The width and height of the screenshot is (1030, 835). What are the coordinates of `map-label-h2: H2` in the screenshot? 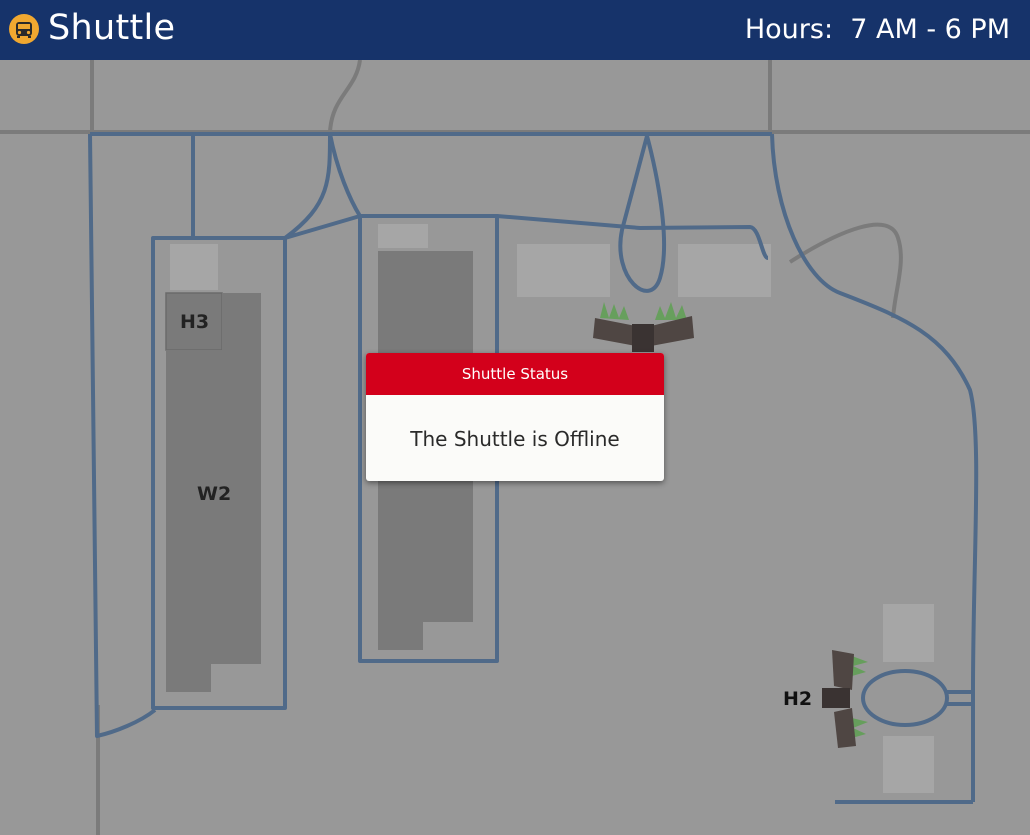 It's located at (798, 699).